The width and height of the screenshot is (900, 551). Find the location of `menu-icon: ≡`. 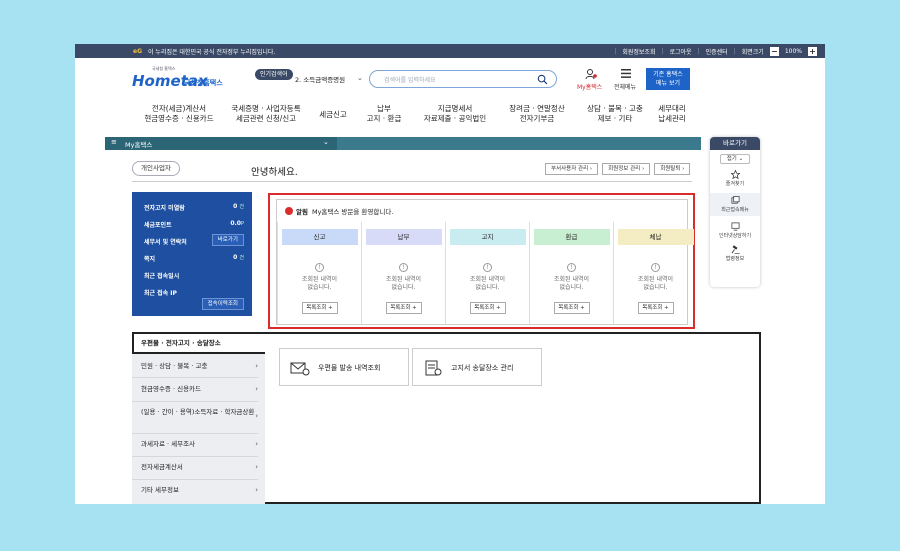

menu-icon: ≡ is located at coordinates (114, 142).